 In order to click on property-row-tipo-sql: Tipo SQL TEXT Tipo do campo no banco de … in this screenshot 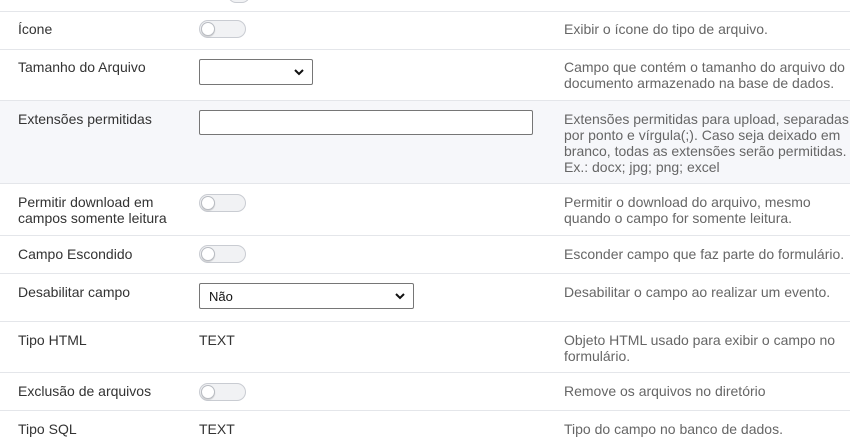, I will do `click(425, 429)`.